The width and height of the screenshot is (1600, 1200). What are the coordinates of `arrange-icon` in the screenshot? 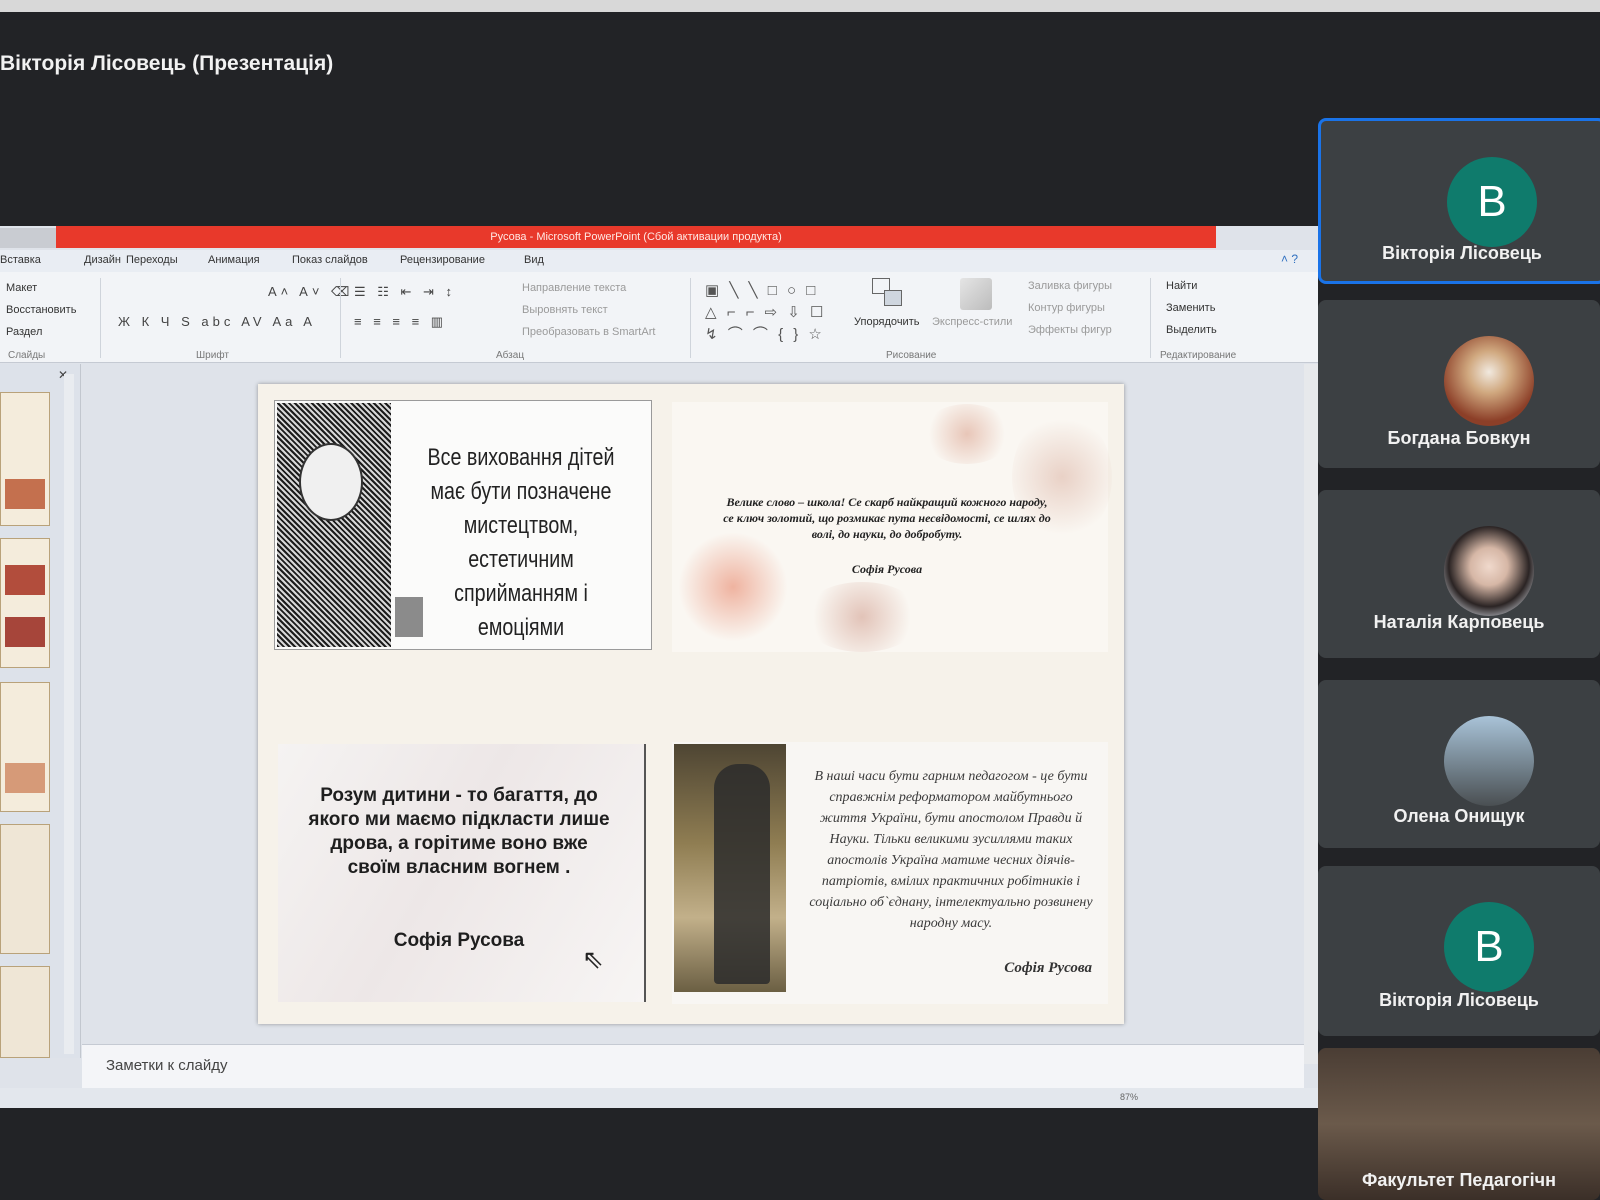 It's located at (888, 293).